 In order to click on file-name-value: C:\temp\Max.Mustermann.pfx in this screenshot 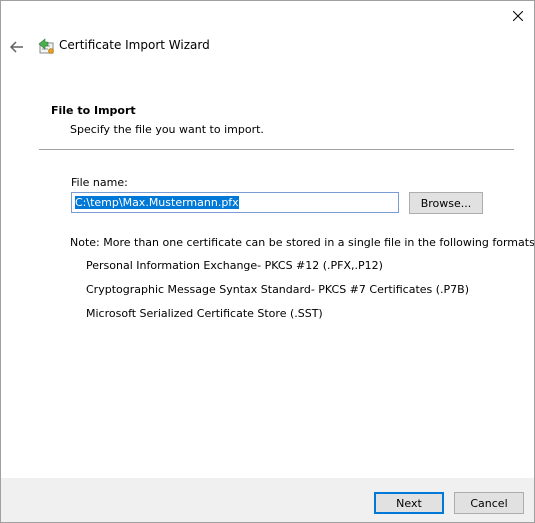, I will do `click(157, 202)`.